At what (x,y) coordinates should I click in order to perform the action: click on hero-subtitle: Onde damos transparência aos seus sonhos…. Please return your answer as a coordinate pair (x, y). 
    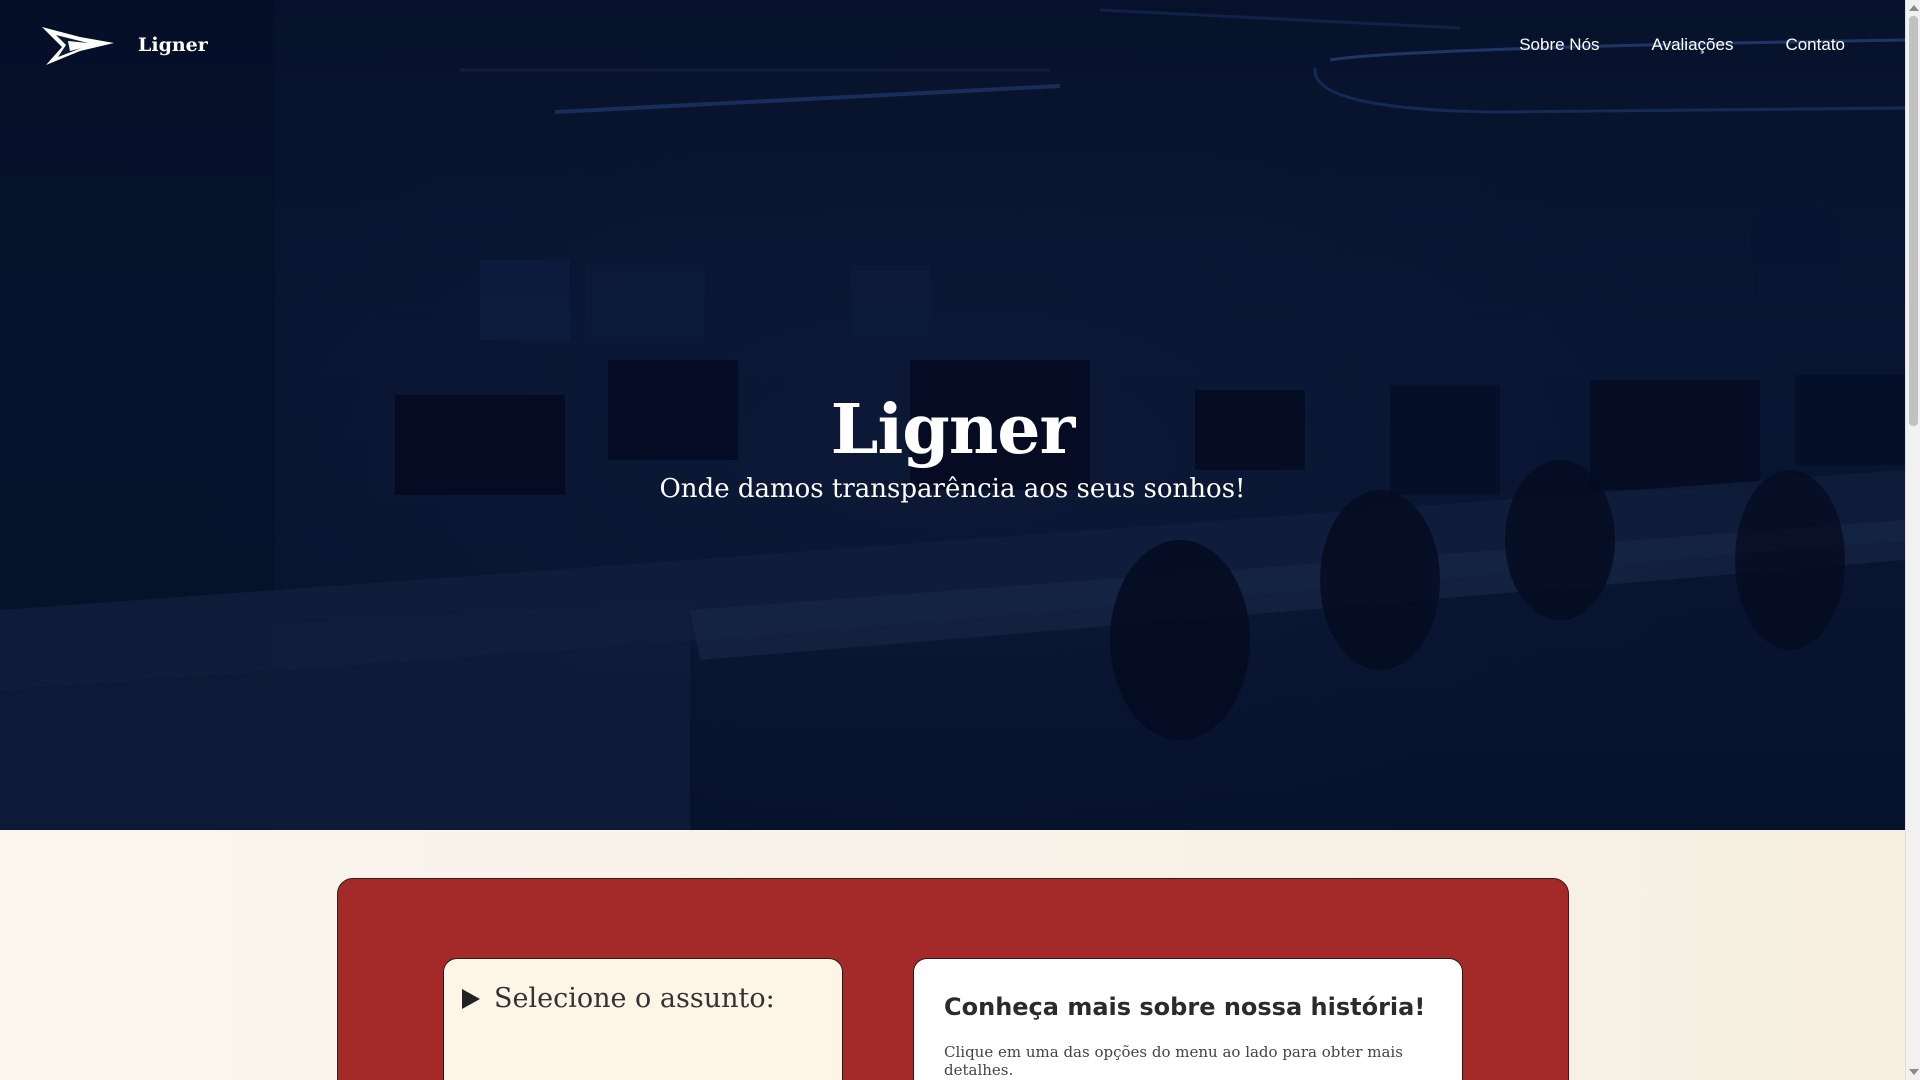
    Looking at the image, I should click on (952, 489).